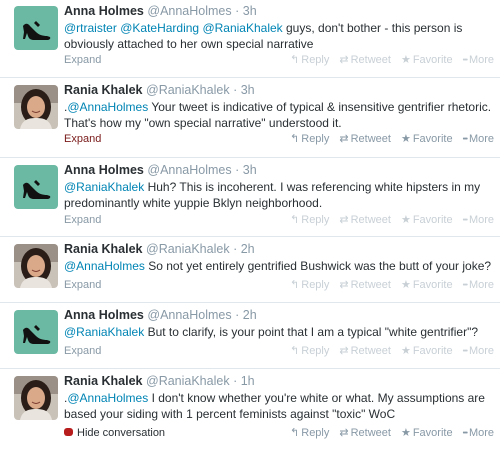 Image resolution: width=500 pixels, height=453 pixels. What do you see at coordinates (159, 28) in the screenshot?
I see `mention-link: @KateHarding` at bounding box center [159, 28].